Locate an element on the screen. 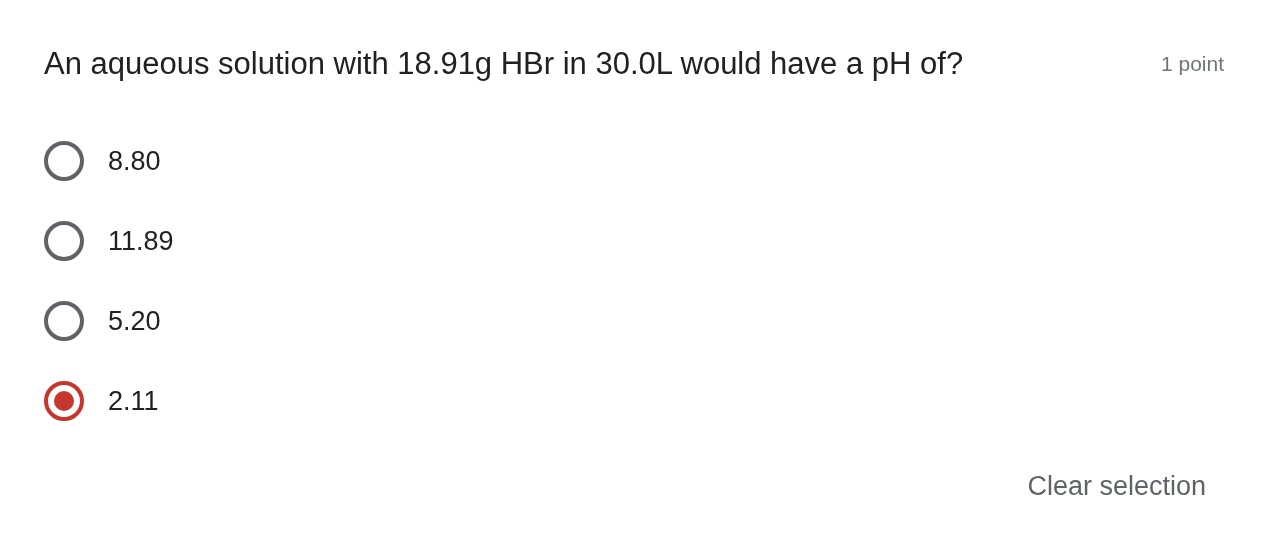  option-label: 11.89 is located at coordinates (141, 241).